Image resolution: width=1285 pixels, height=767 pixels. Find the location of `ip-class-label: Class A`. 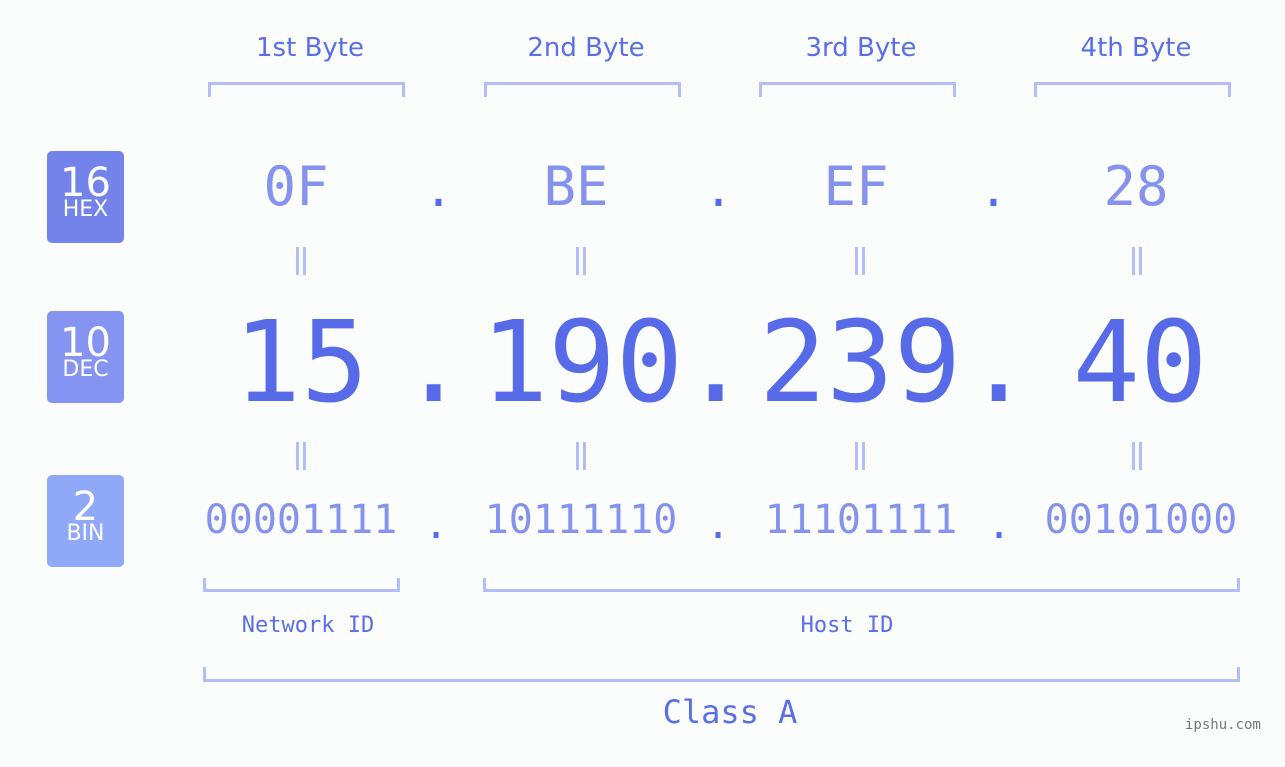

ip-class-label: Class A is located at coordinates (730, 712).